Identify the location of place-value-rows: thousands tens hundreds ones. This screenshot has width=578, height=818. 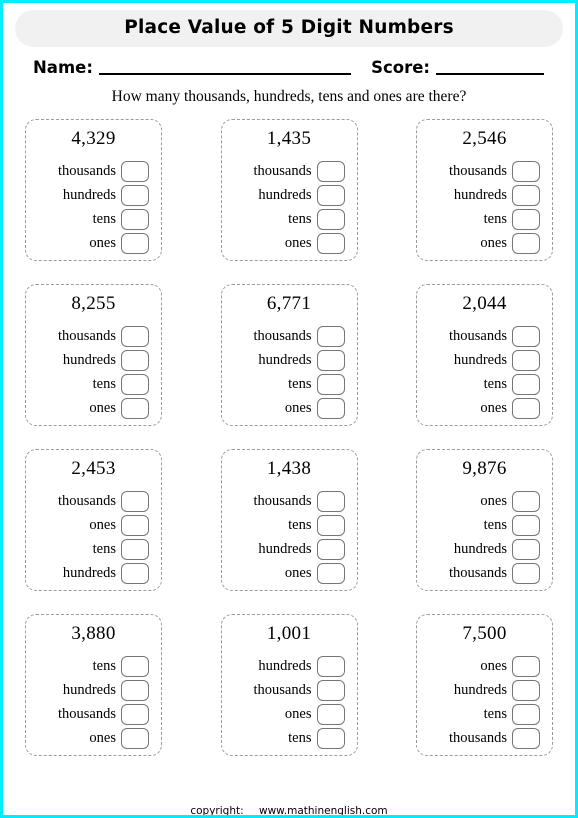
(289, 537).